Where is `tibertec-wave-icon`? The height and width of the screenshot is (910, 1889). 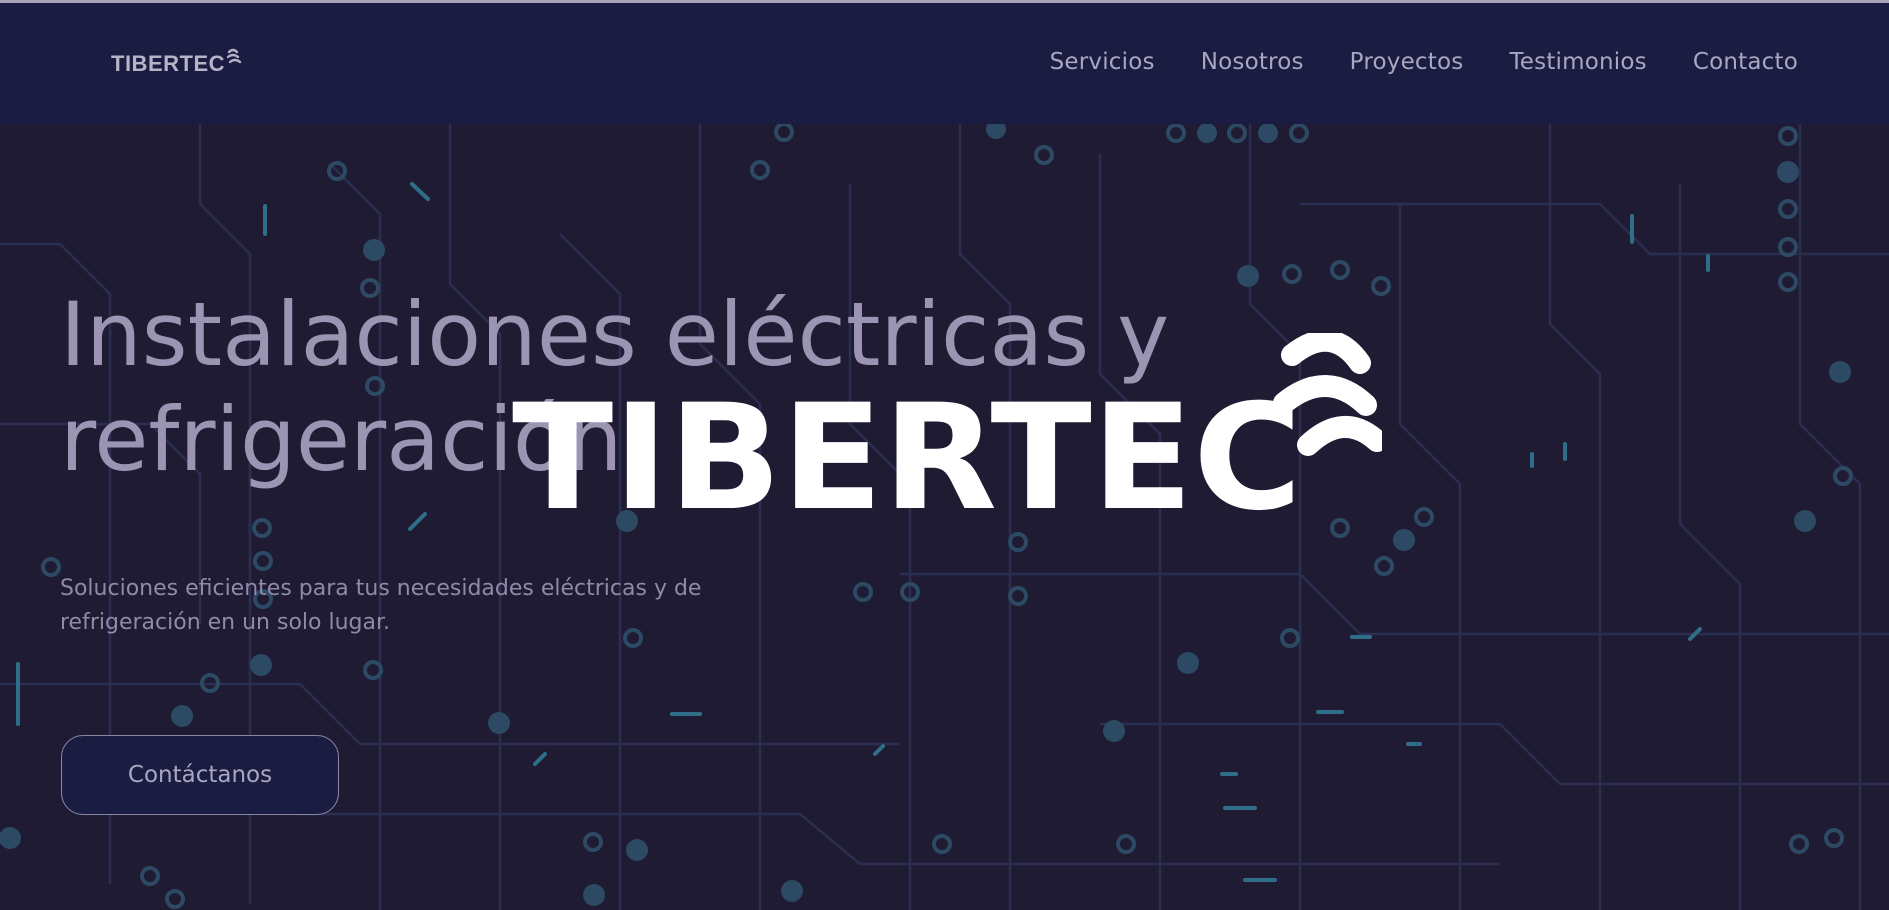
tibertec-wave-icon is located at coordinates (234, 56).